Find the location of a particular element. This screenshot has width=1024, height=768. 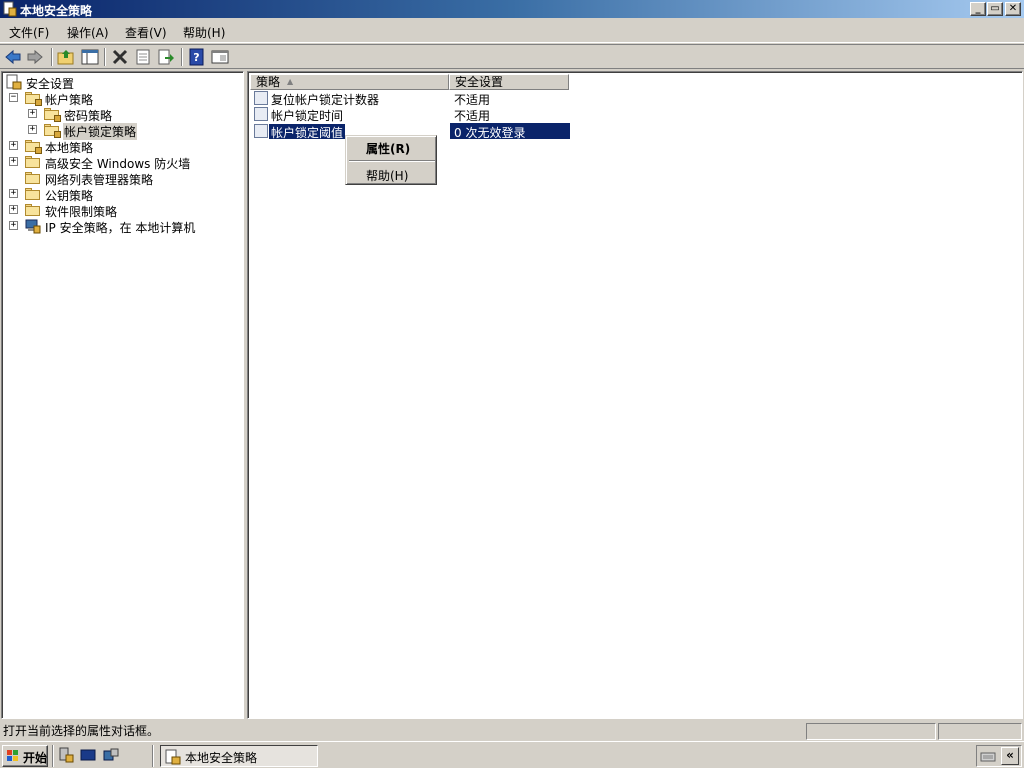

context-menu: 属性(R) 帮助(H) is located at coordinates (391, 160).